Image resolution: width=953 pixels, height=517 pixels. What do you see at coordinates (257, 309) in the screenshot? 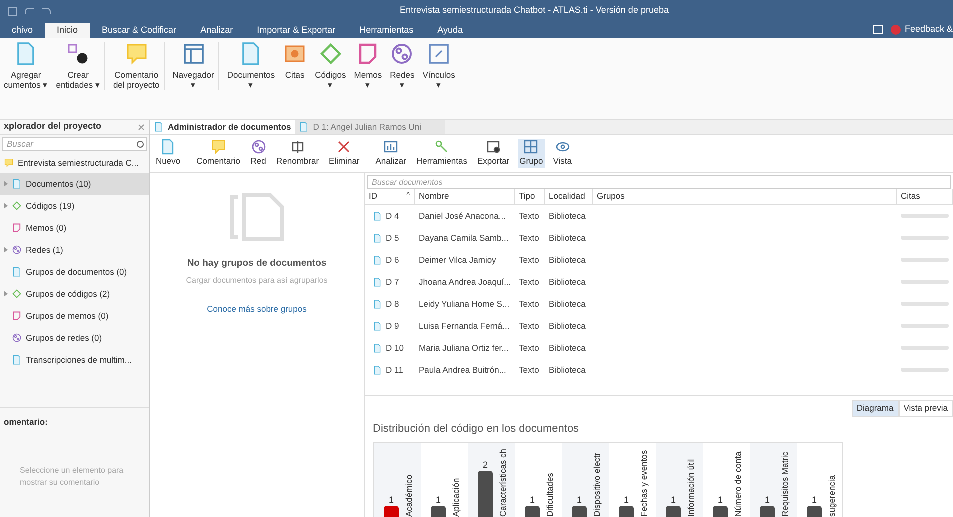
I see `learn-more-link: Conoce más sobre grupos` at bounding box center [257, 309].